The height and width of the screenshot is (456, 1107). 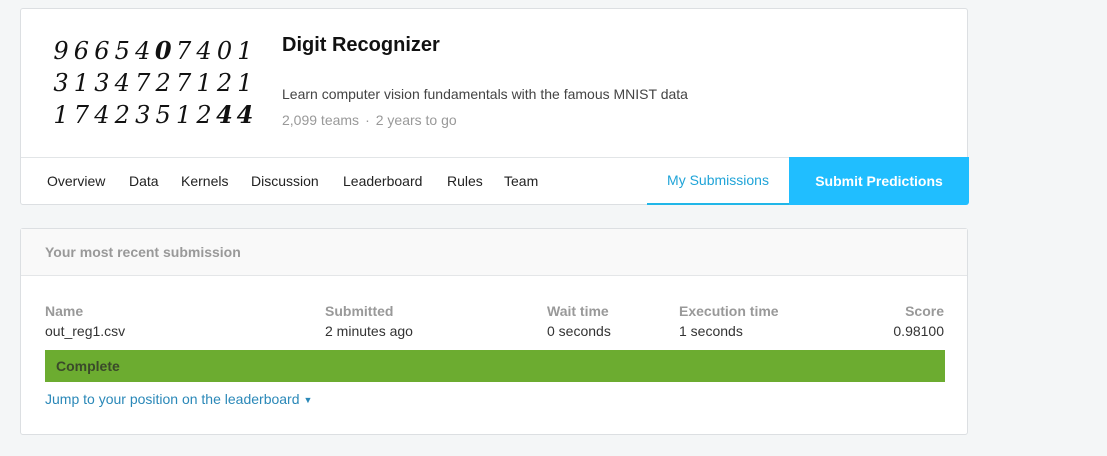 What do you see at coordinates (521, 181) in the screenshot?
I see `tab-team: Team` at bounding box center [521, 181].